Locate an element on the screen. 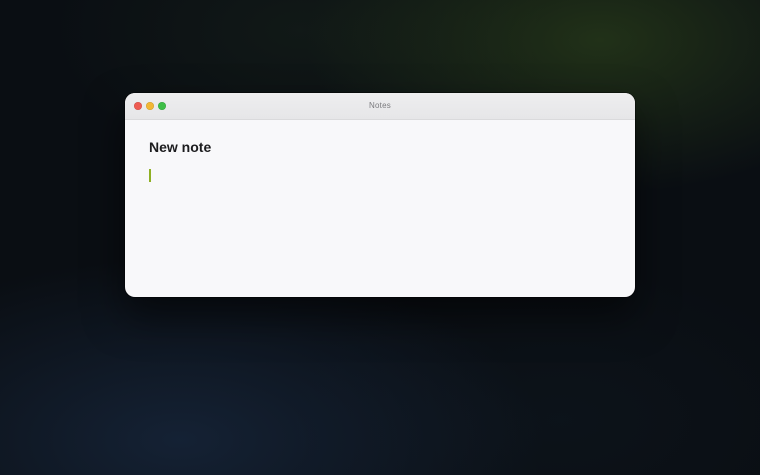 Image resolution: width=760 pixels, height=475 pixels. note-title: New note is located at coordinates (380, 147).